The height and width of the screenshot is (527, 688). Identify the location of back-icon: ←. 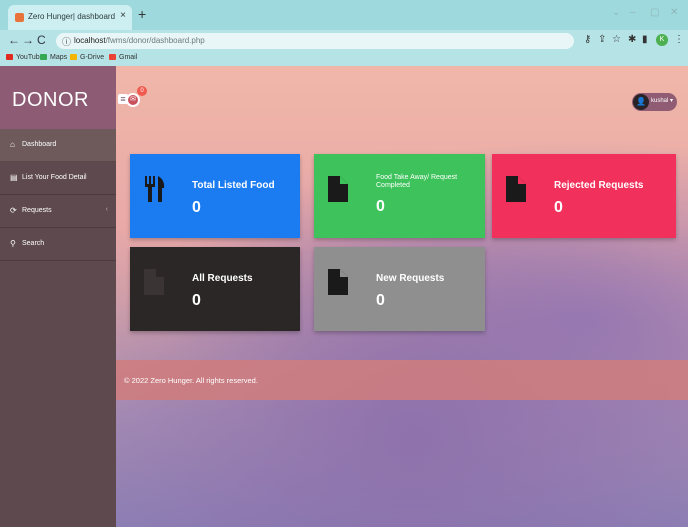
(14, 40).